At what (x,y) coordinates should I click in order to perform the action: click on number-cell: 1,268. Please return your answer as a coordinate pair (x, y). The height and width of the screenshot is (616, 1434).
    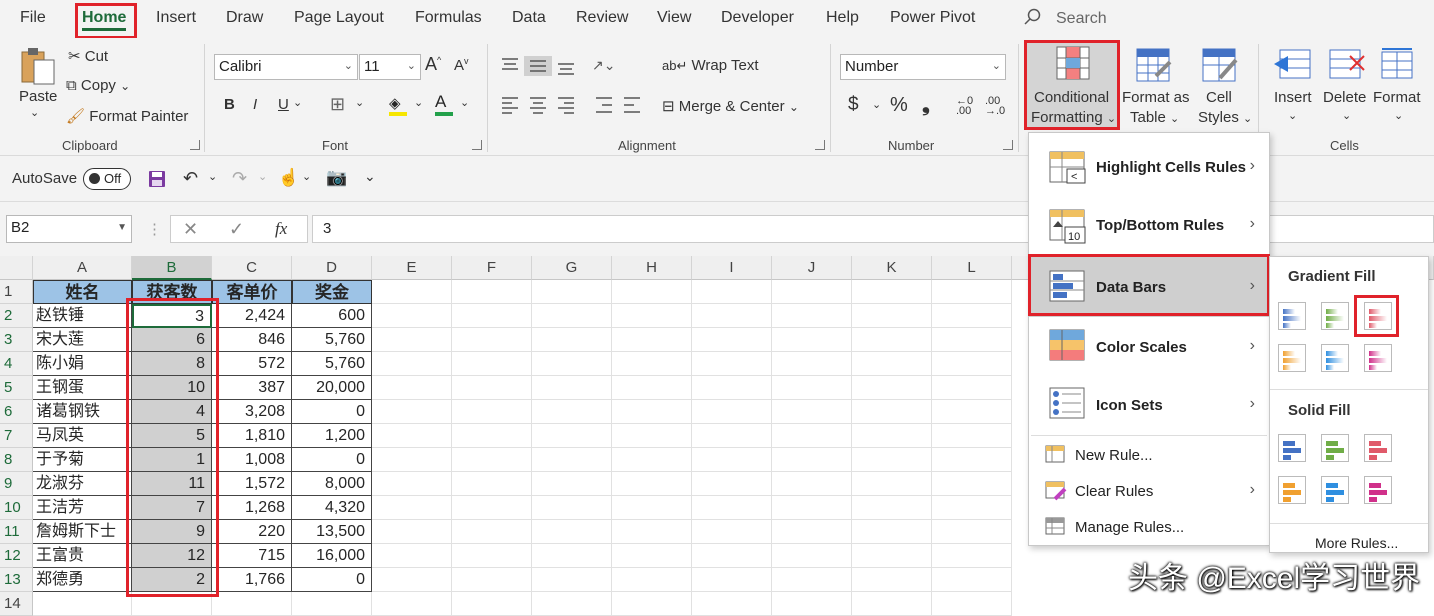
    Looking at the image, I should click on (252, 508).